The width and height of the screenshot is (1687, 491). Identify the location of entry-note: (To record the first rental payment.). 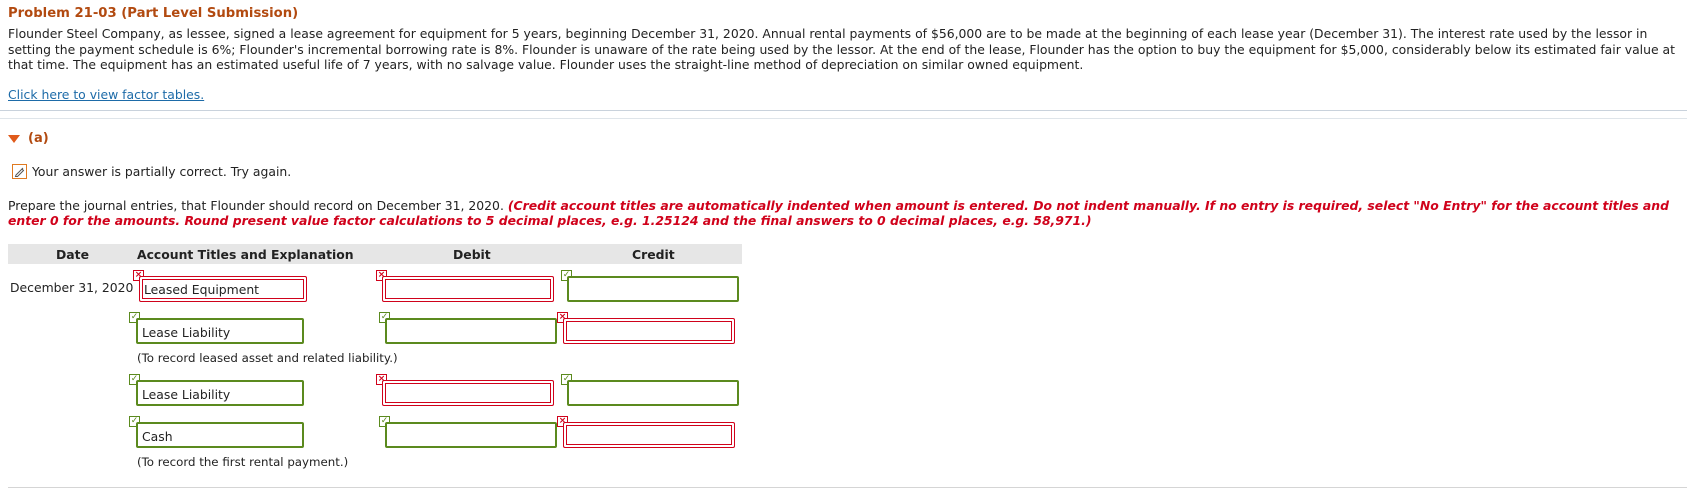
(243, 462).